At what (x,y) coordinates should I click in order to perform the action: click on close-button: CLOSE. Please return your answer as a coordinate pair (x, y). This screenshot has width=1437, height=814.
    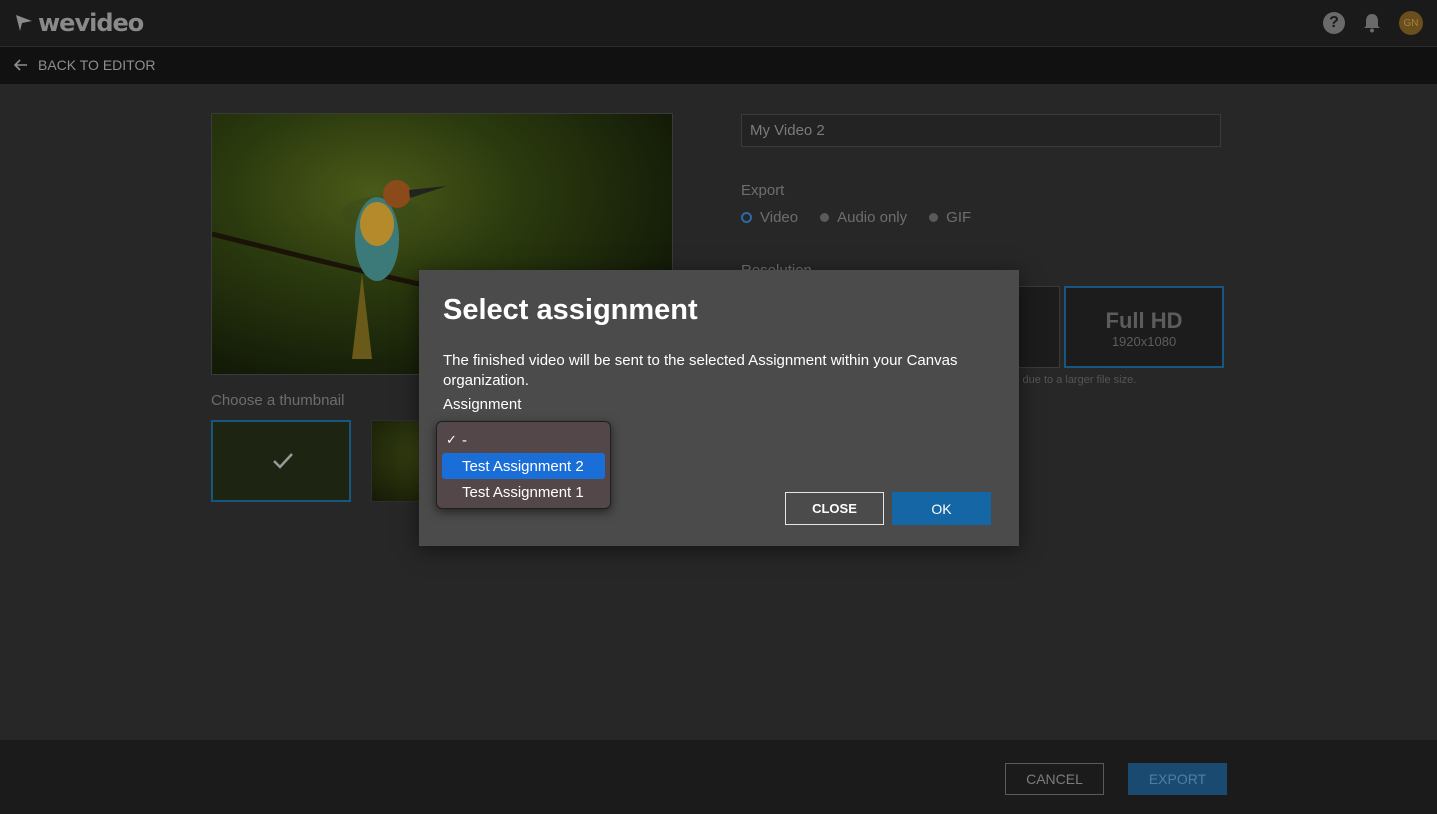
    Looking at the image, I should click on (834, 508).